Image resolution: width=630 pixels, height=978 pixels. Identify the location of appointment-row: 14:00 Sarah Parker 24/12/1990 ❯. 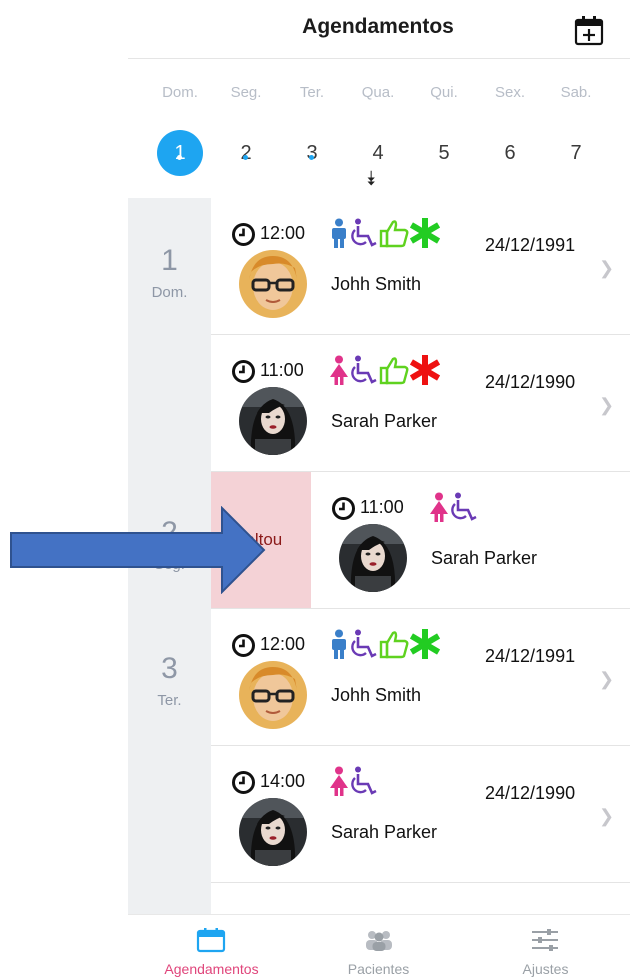
(420, 814).